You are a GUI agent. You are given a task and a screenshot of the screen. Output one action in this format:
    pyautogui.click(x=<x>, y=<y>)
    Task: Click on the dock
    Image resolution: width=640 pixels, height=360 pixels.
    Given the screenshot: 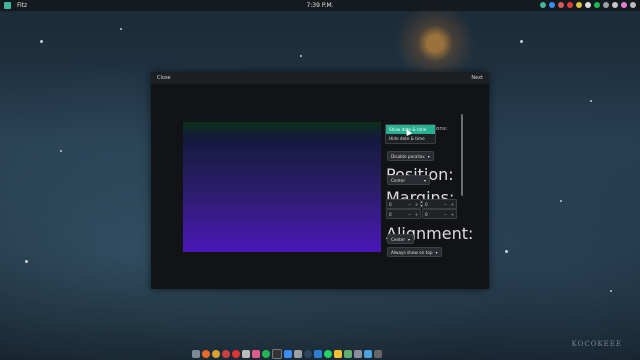 What is the action you would take?
    pyautogui.click(x=287, y=353)
    